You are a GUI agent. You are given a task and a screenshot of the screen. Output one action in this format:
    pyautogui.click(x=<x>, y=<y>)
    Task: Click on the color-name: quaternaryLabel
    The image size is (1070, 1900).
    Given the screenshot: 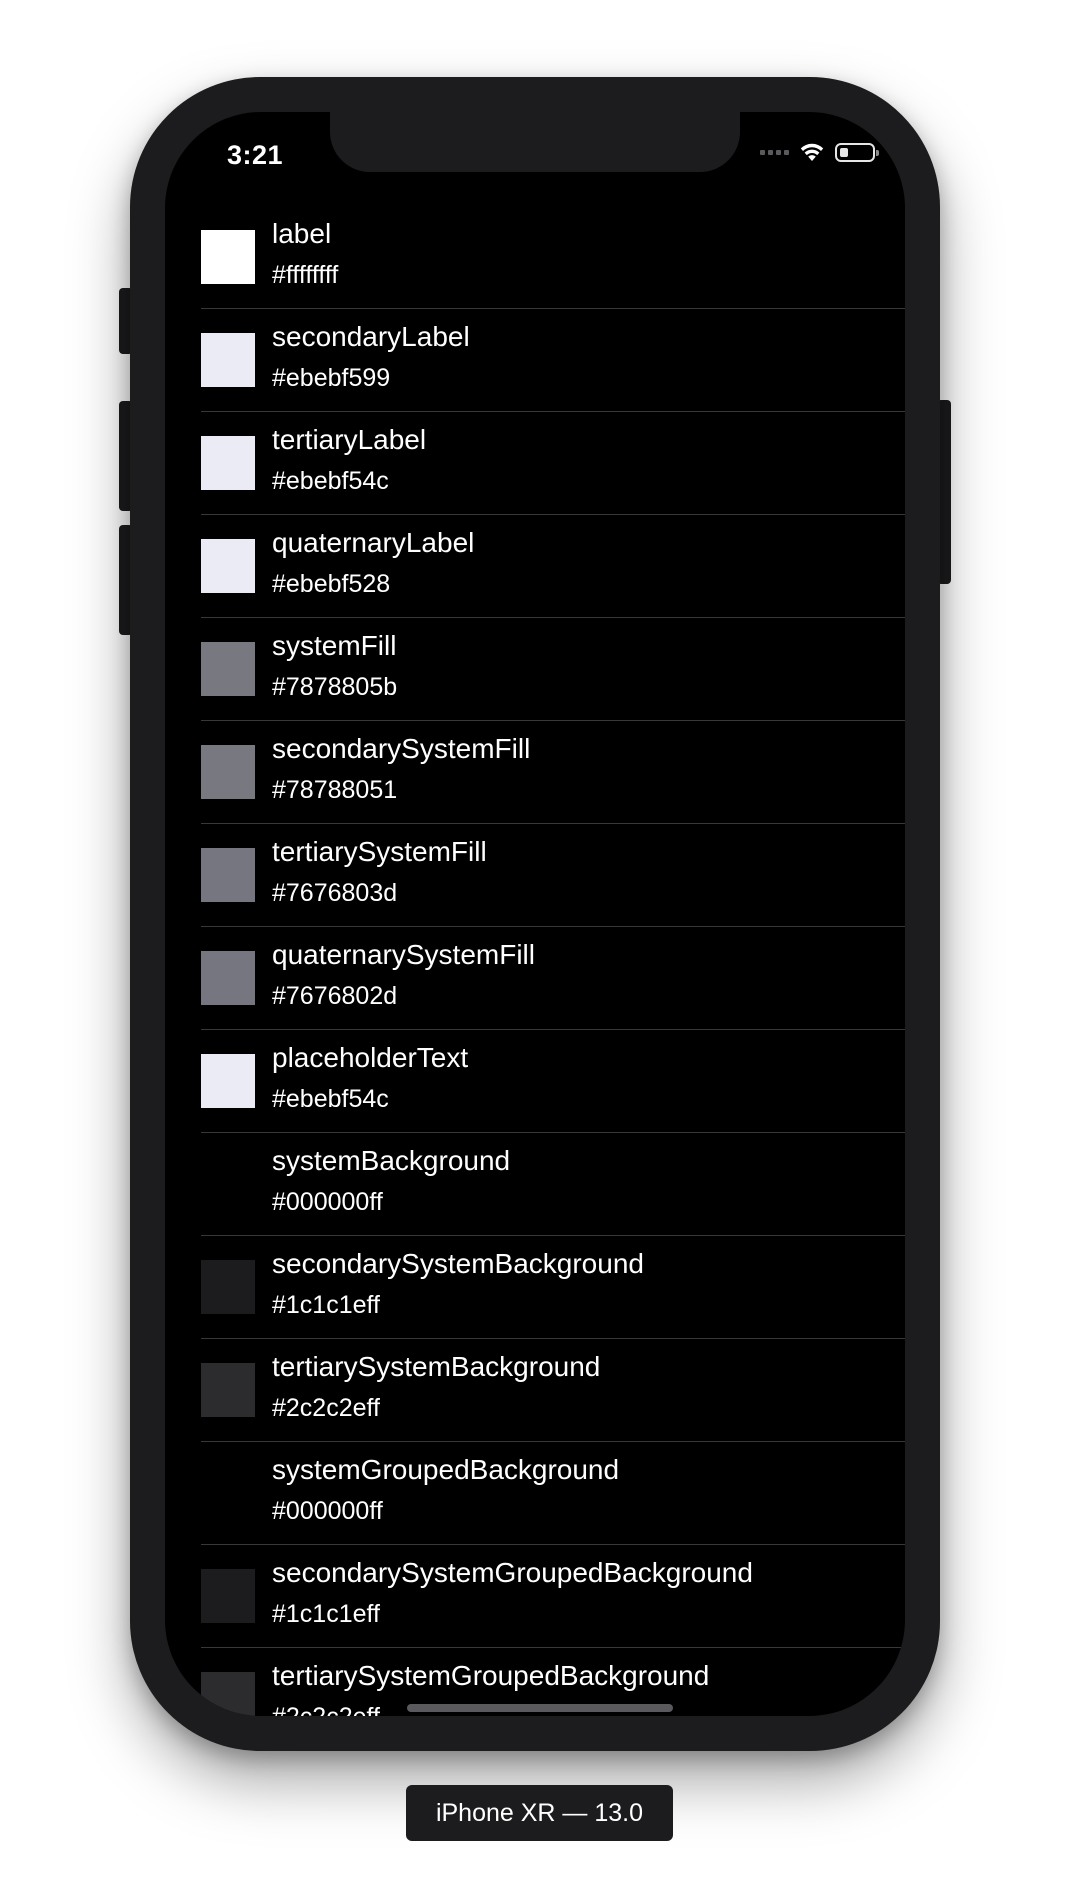 What is the action you would take?
    pyautogui.click(x=373, y=542)
    